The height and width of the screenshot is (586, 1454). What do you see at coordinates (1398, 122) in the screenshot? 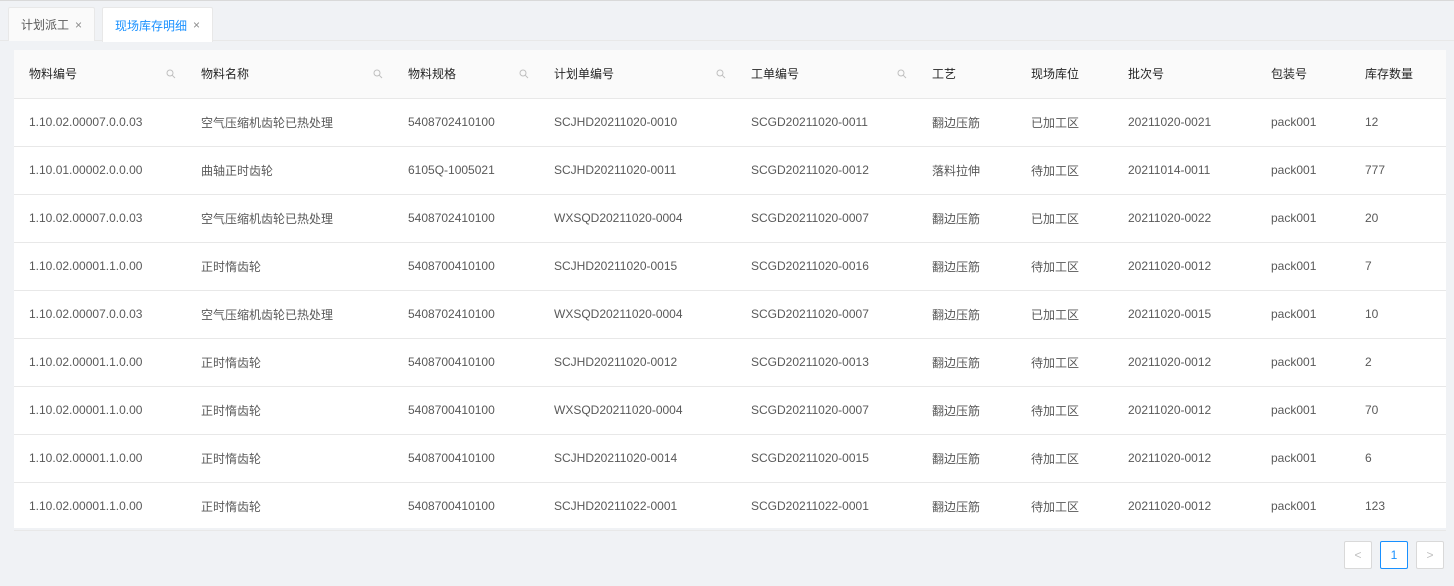
I see `table-cell: 12` at bounding box center [1398, 122].